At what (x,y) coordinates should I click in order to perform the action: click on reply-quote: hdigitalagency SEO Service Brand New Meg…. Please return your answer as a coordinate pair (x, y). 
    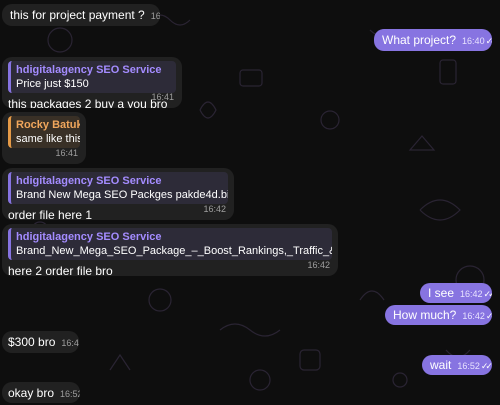
    Looking at the image, I should click on (118, 188).